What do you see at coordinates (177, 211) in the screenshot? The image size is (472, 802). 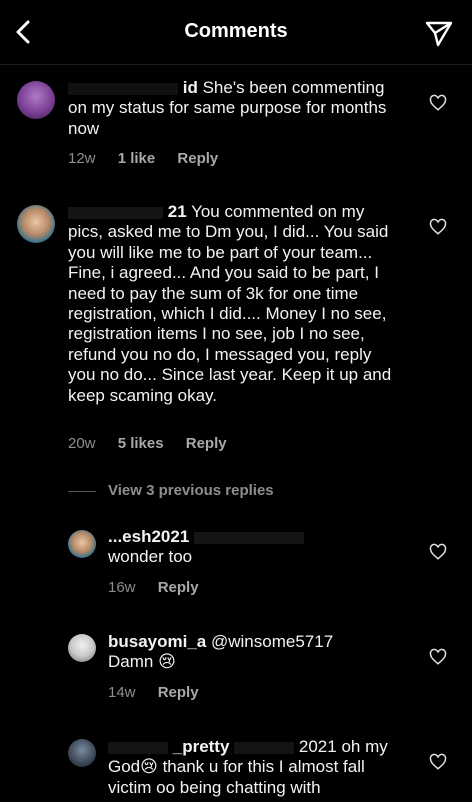 I see `comment-username: 21` at bounding box center [177, 211].